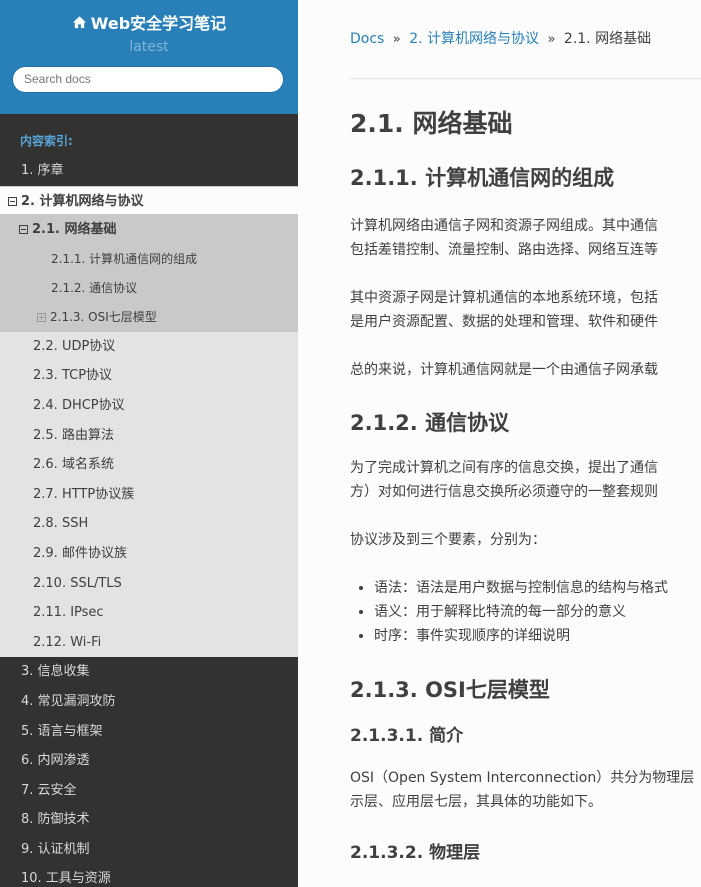 This screenshot has height=887, width=701. Describe the element at coordinates (149, 346) in the screenshot. I see `nav-item-udp: 2.2. UDP协议` at that location.